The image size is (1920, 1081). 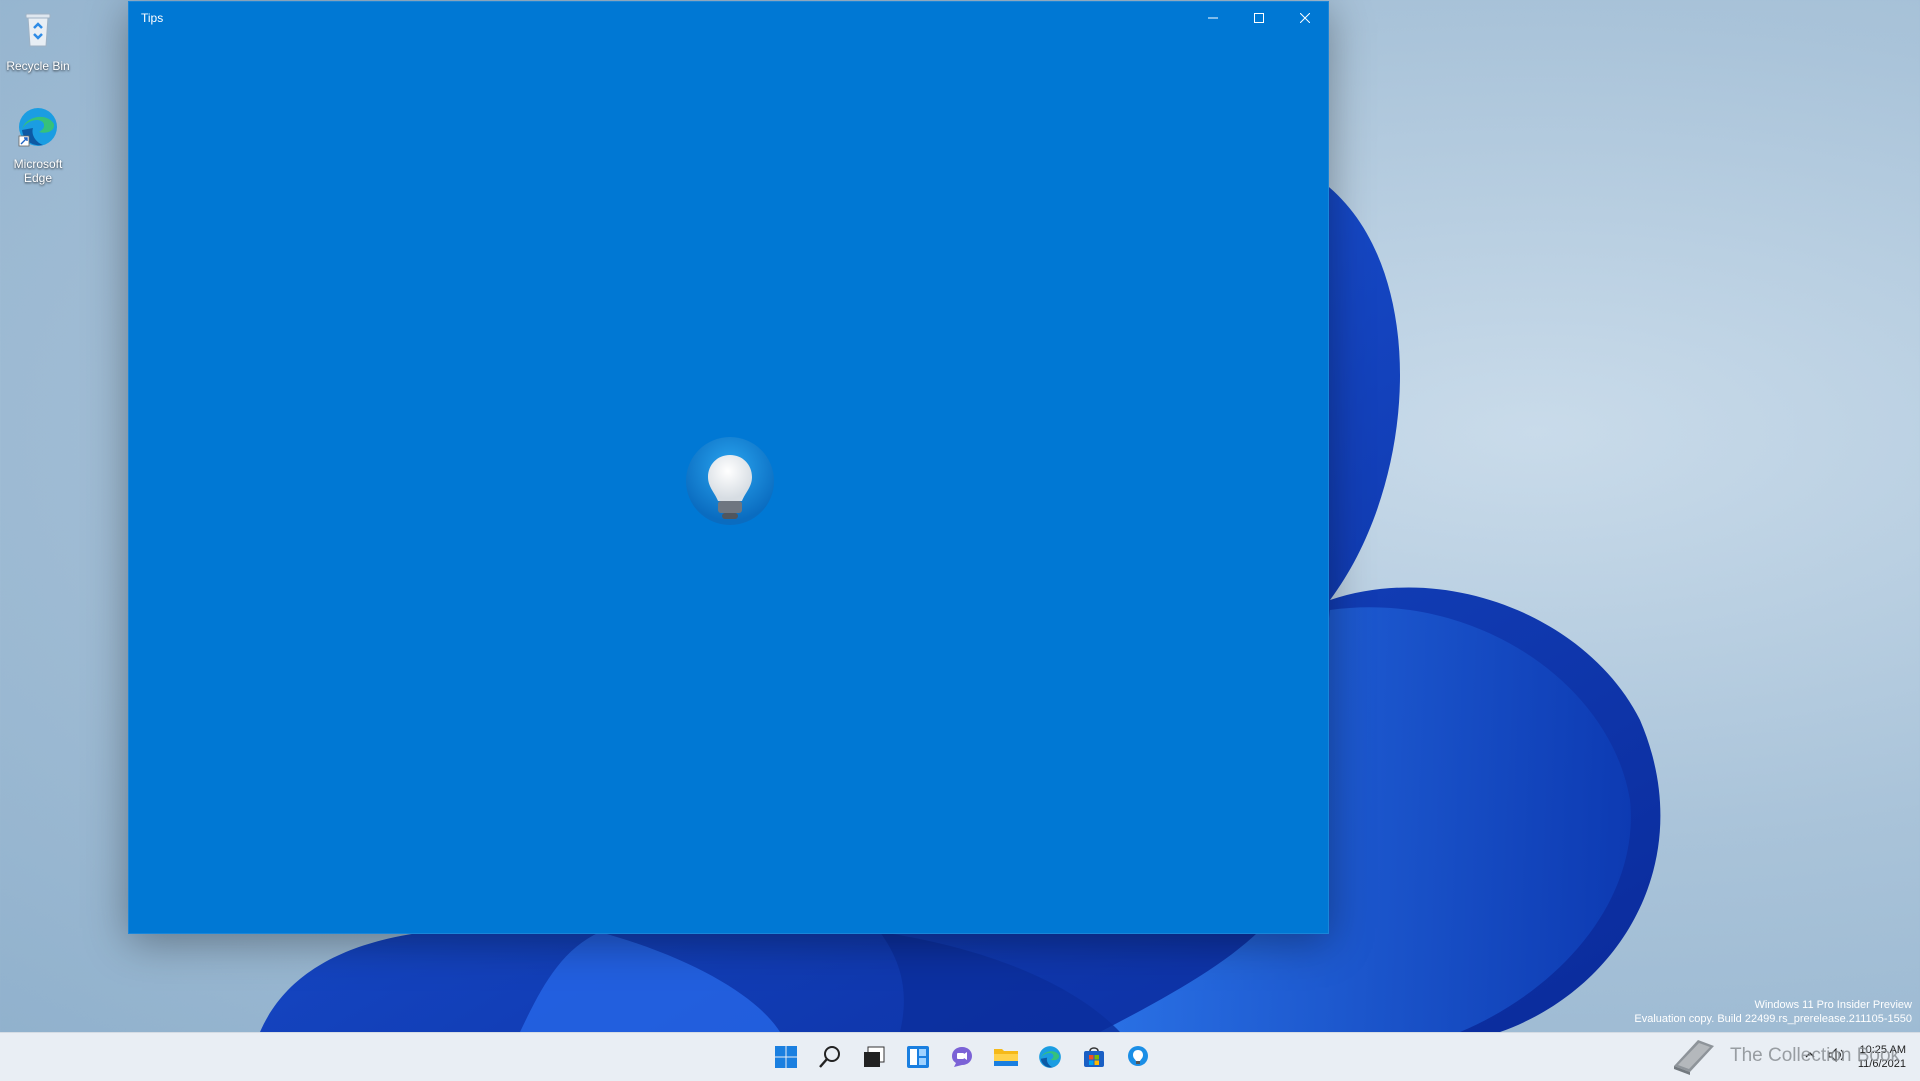 I want to click on file-explorer-icon, so click(x=1006, y=1057).